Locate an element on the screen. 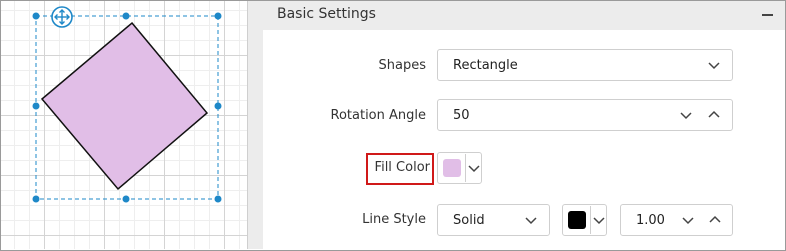 Image resolution: width=786 pixels, height=251 pixels. resize-handle-left is located at coordinates (36, 106).